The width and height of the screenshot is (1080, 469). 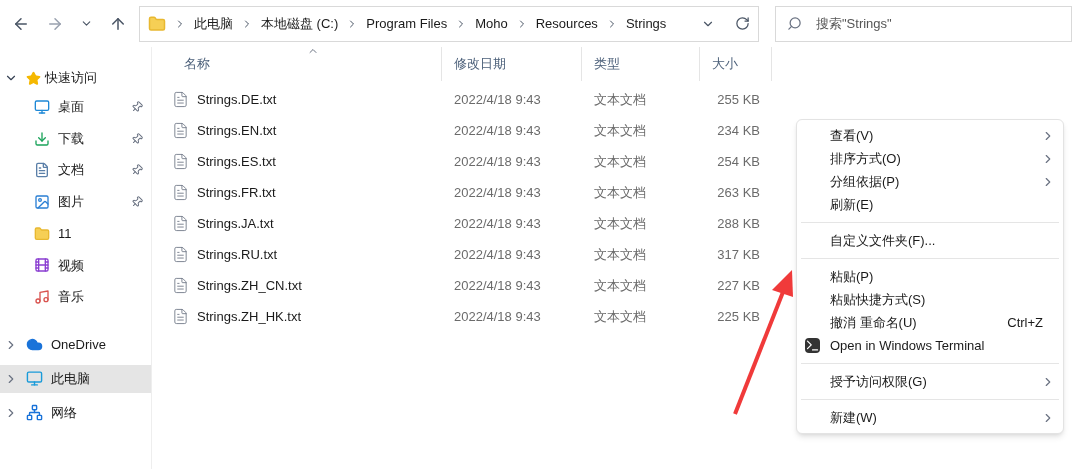 I want to click on star-icon, so click(x=33, y=78).